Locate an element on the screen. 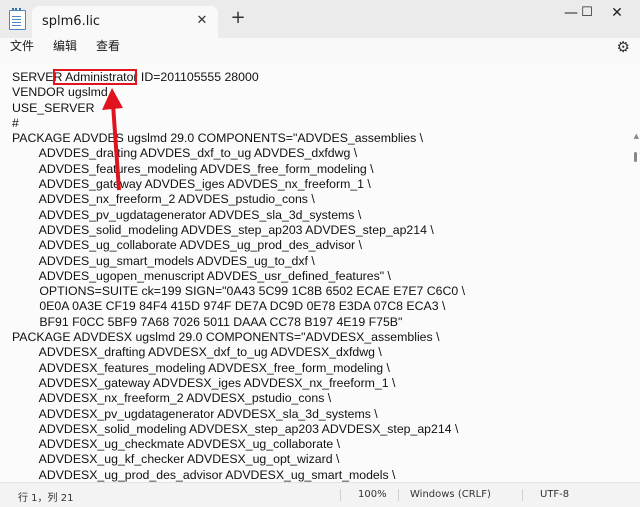 The height and width of the screenshot is (507, 640). line-ending: Windows (CRLF) is located at coordinates (450, 494).